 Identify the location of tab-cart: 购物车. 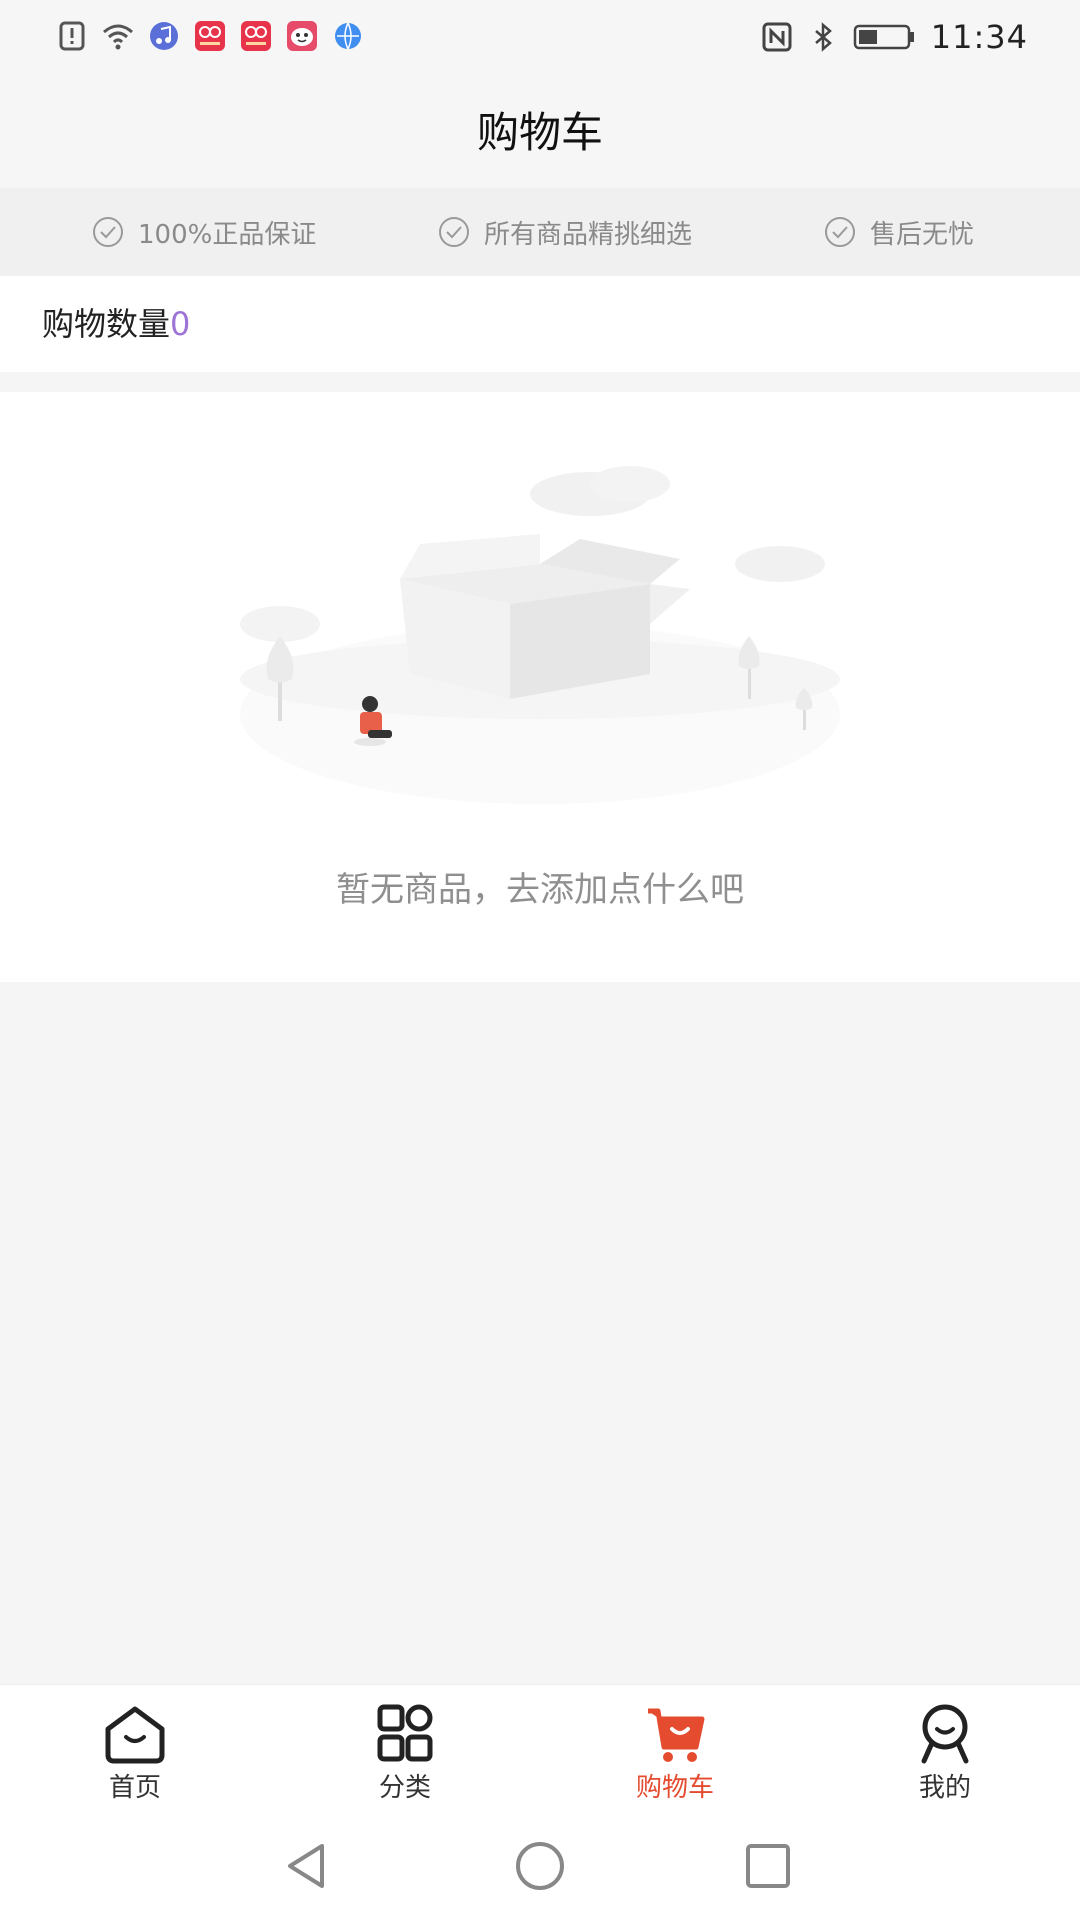
(675, 1750).